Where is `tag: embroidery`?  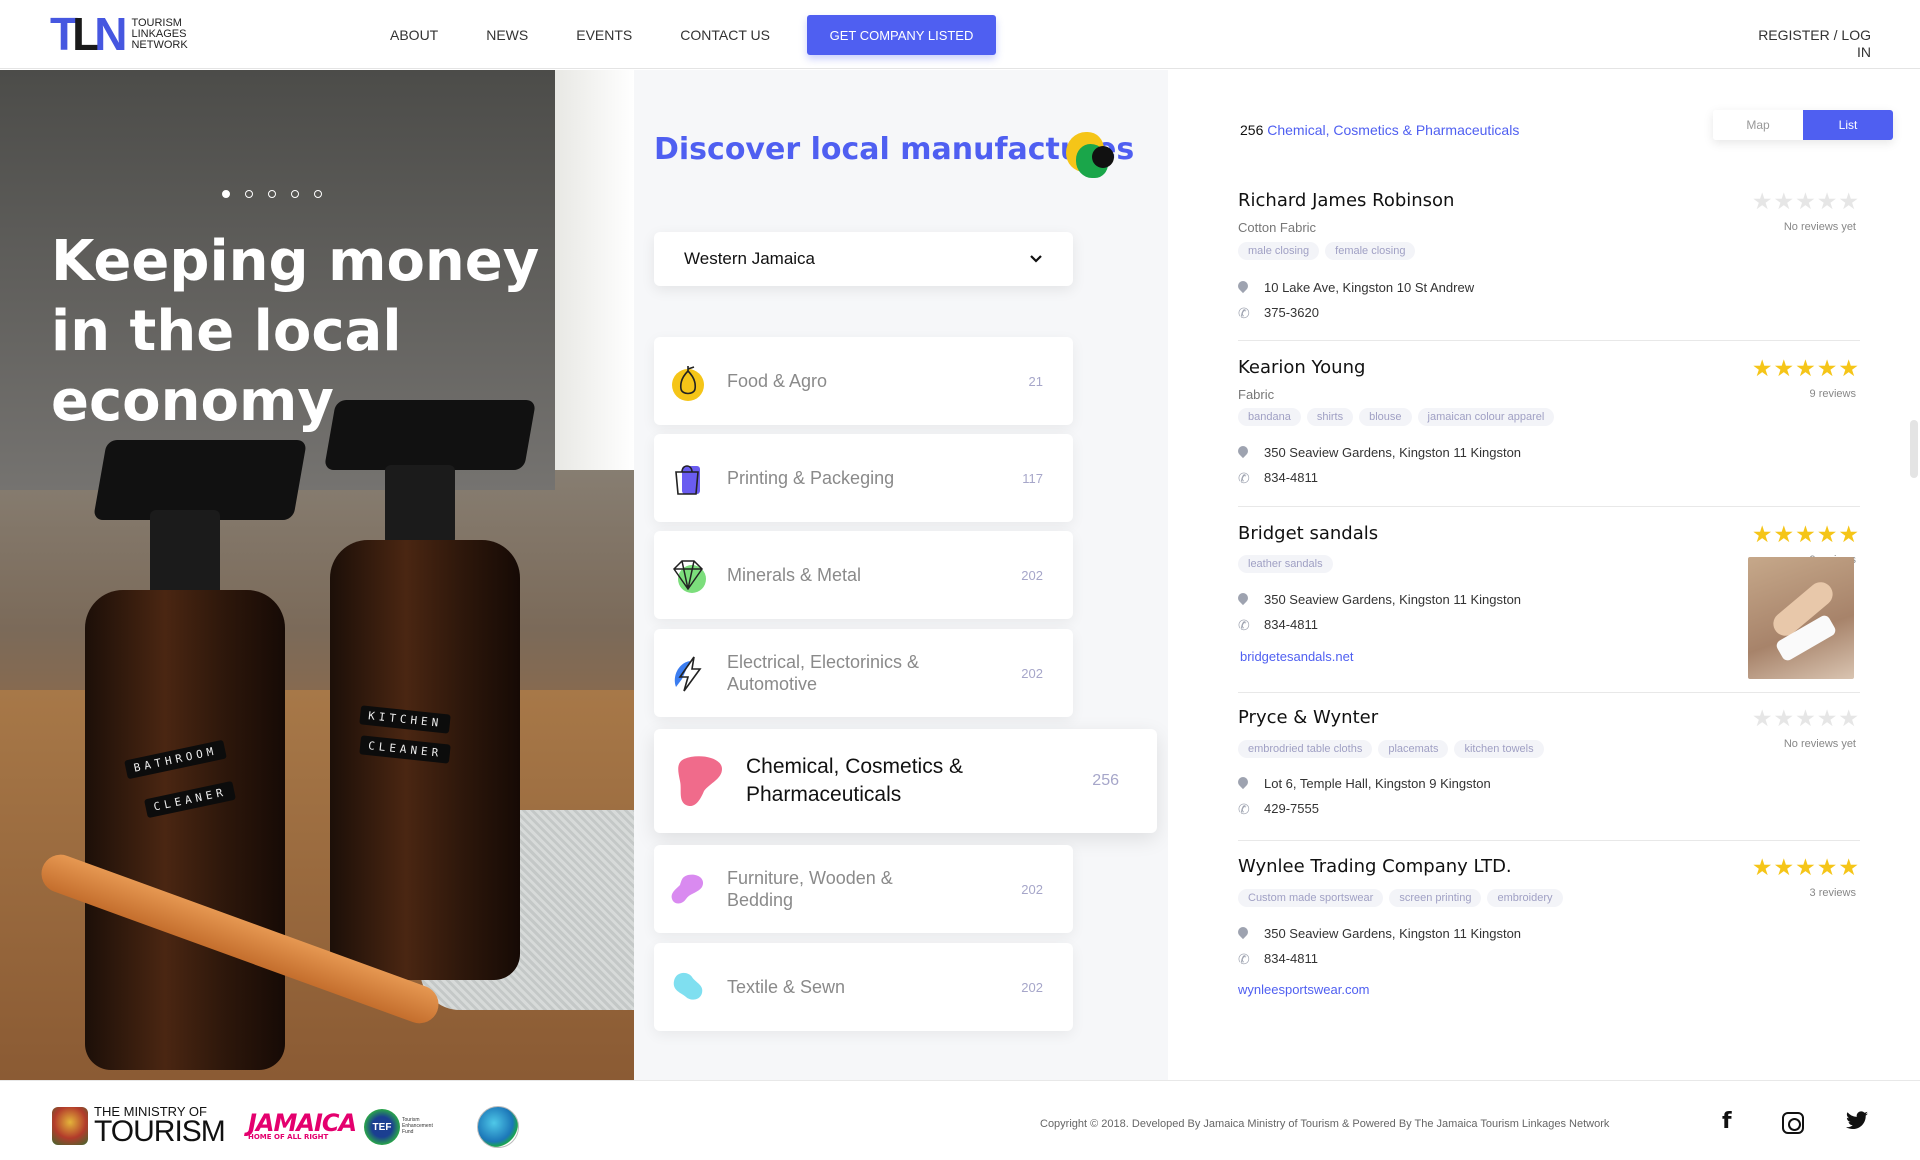 tag: embroidery is located at coordinates (1525, 898).